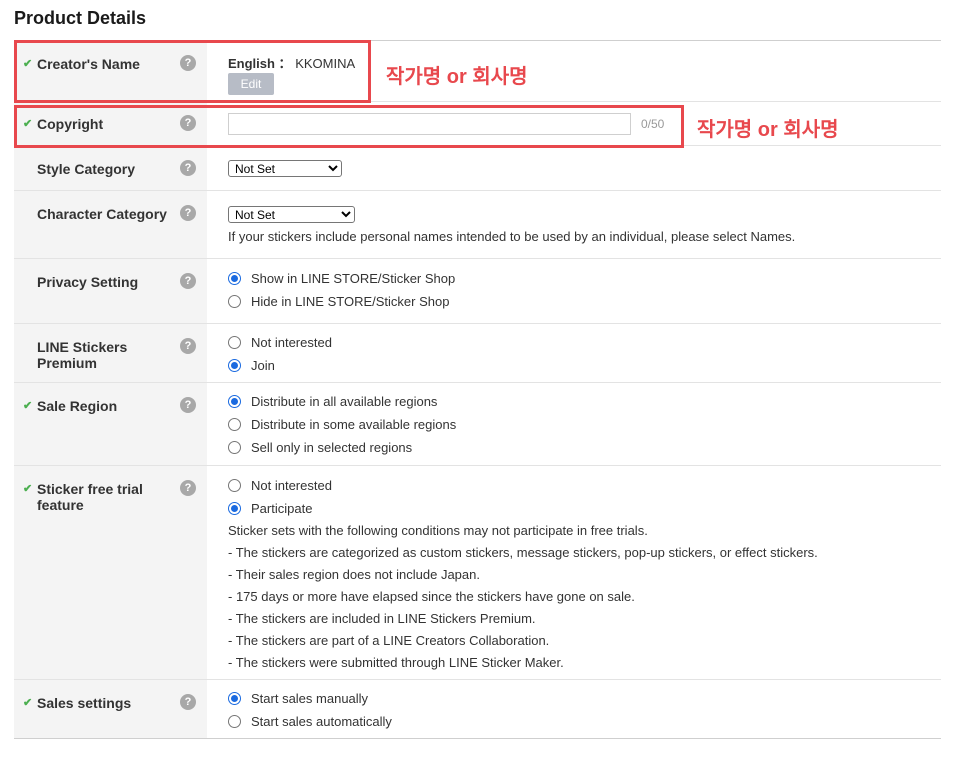  Describe the element at coordinates (768, 130) in the screenshot. I see `copyright-annotation-text: 작가명 or 회사명` at that location.